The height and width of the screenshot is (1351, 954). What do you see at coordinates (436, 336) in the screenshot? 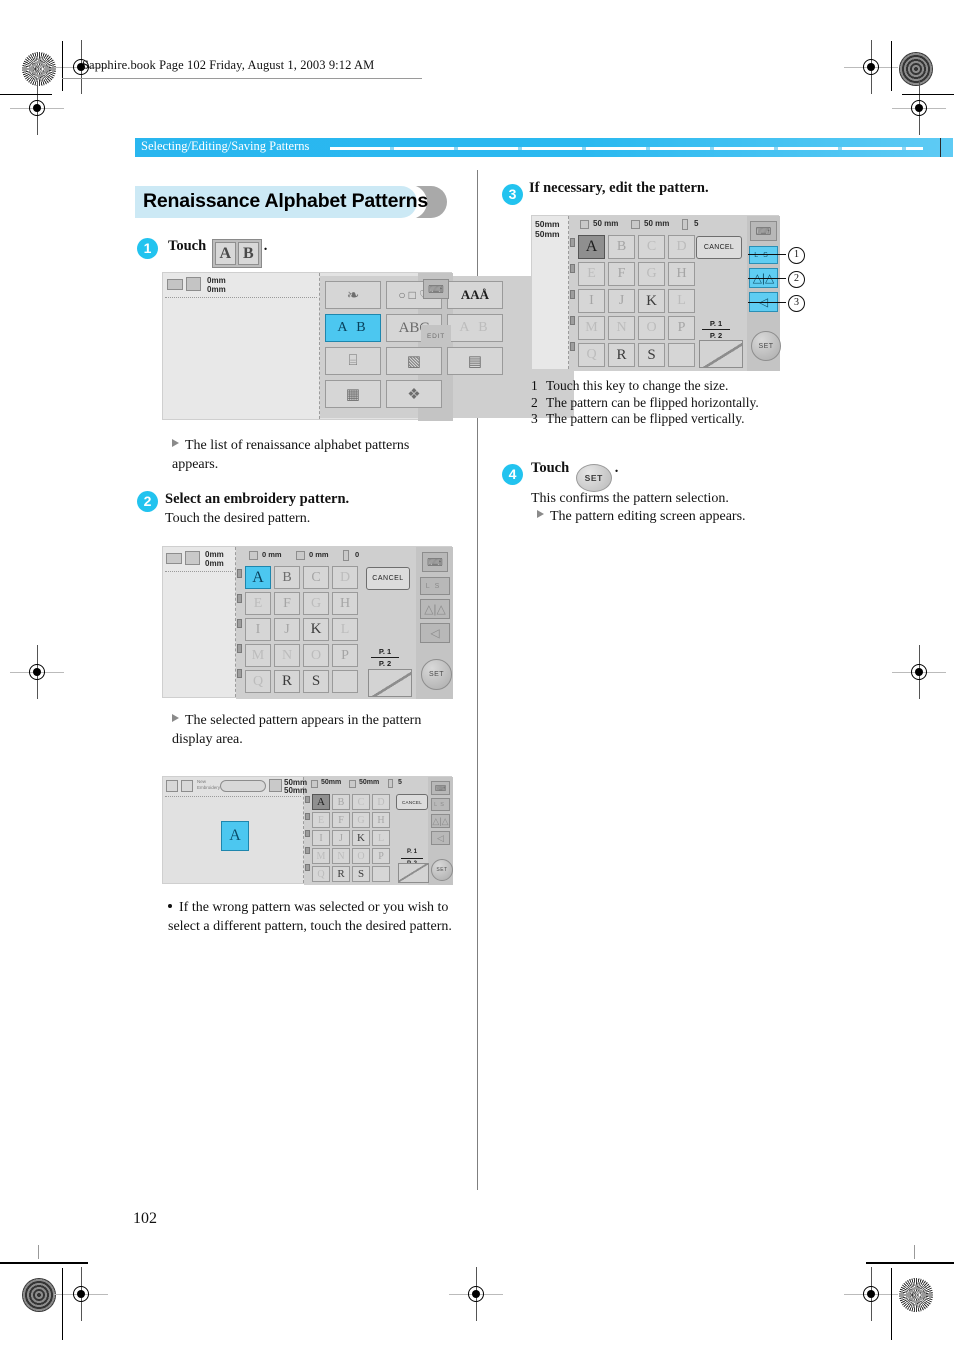
I see `edit-button: EDIT` at bounding box center [436, 336].